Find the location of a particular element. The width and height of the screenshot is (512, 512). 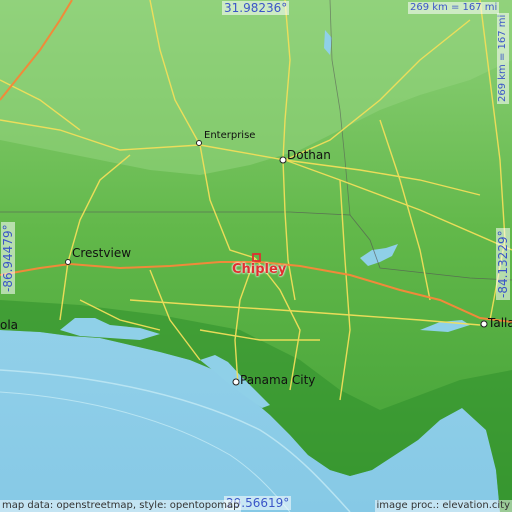

city-label-dothan: Dothan is located at coordinates (309, 155).